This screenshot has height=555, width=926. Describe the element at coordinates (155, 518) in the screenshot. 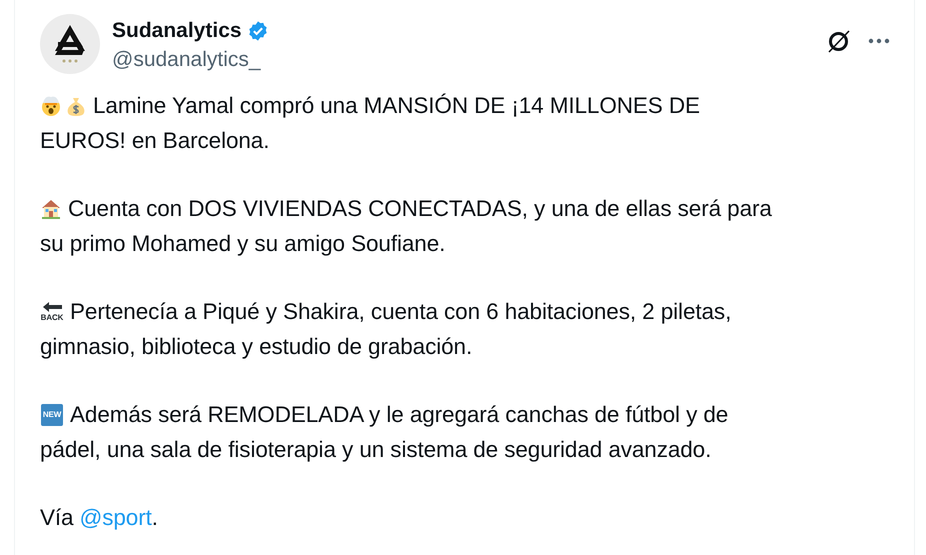

I see `period-text: .` at that location.